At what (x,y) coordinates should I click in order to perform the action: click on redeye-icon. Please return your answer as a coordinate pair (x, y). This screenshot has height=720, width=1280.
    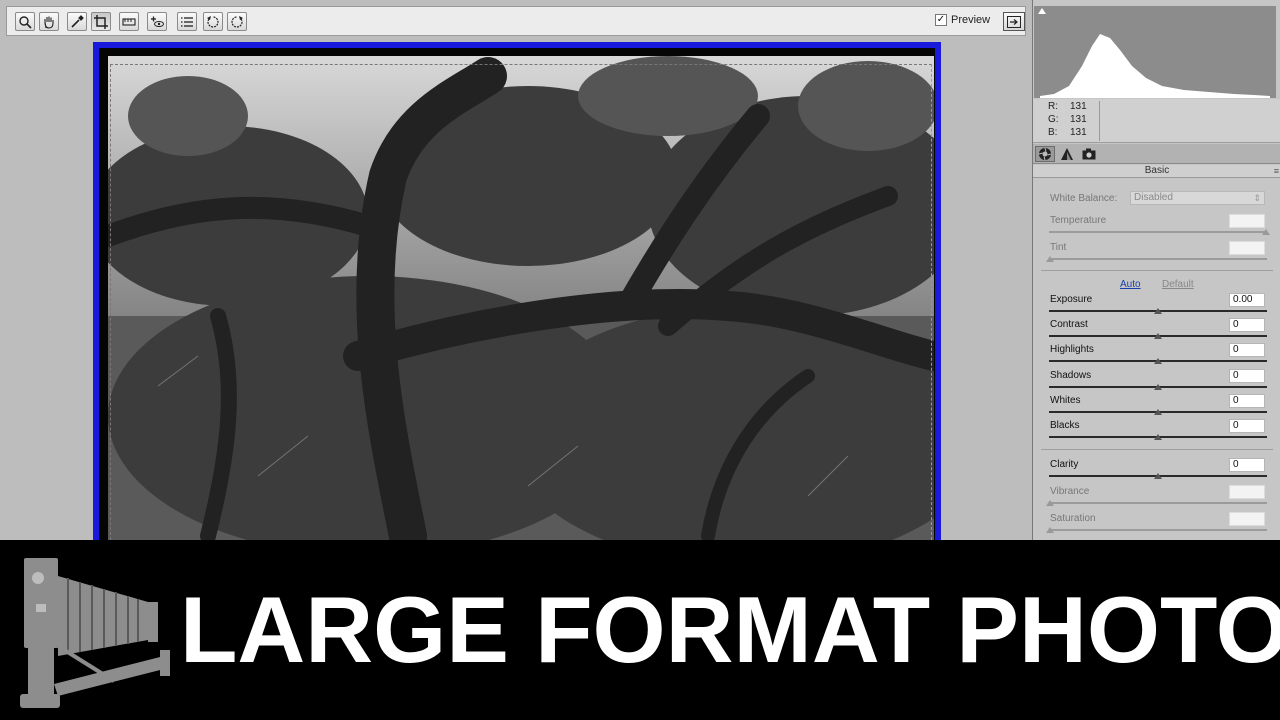
    Looking at the image, I should click on (157, 21).